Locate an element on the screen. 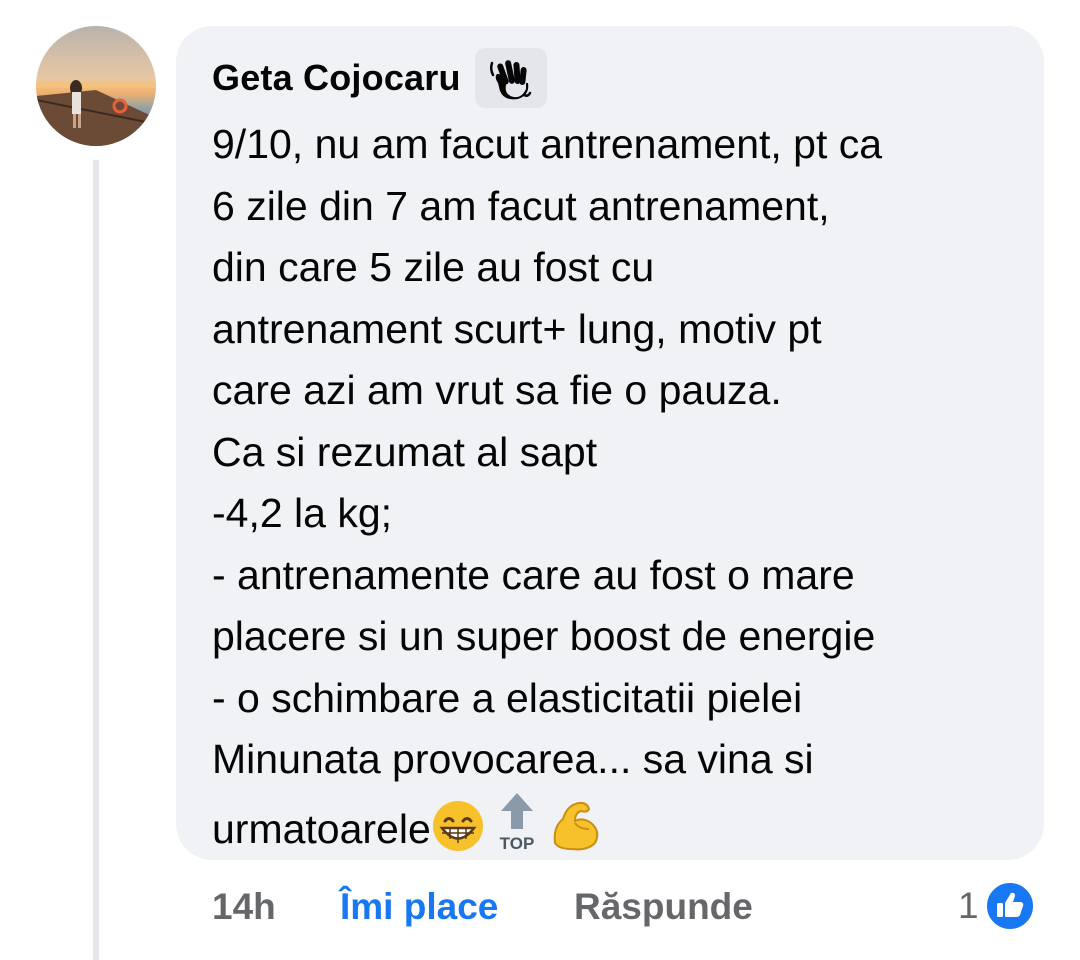  comment-actions: 14h Îmi place Răspunde 1 is located at coordinates (540, 908).